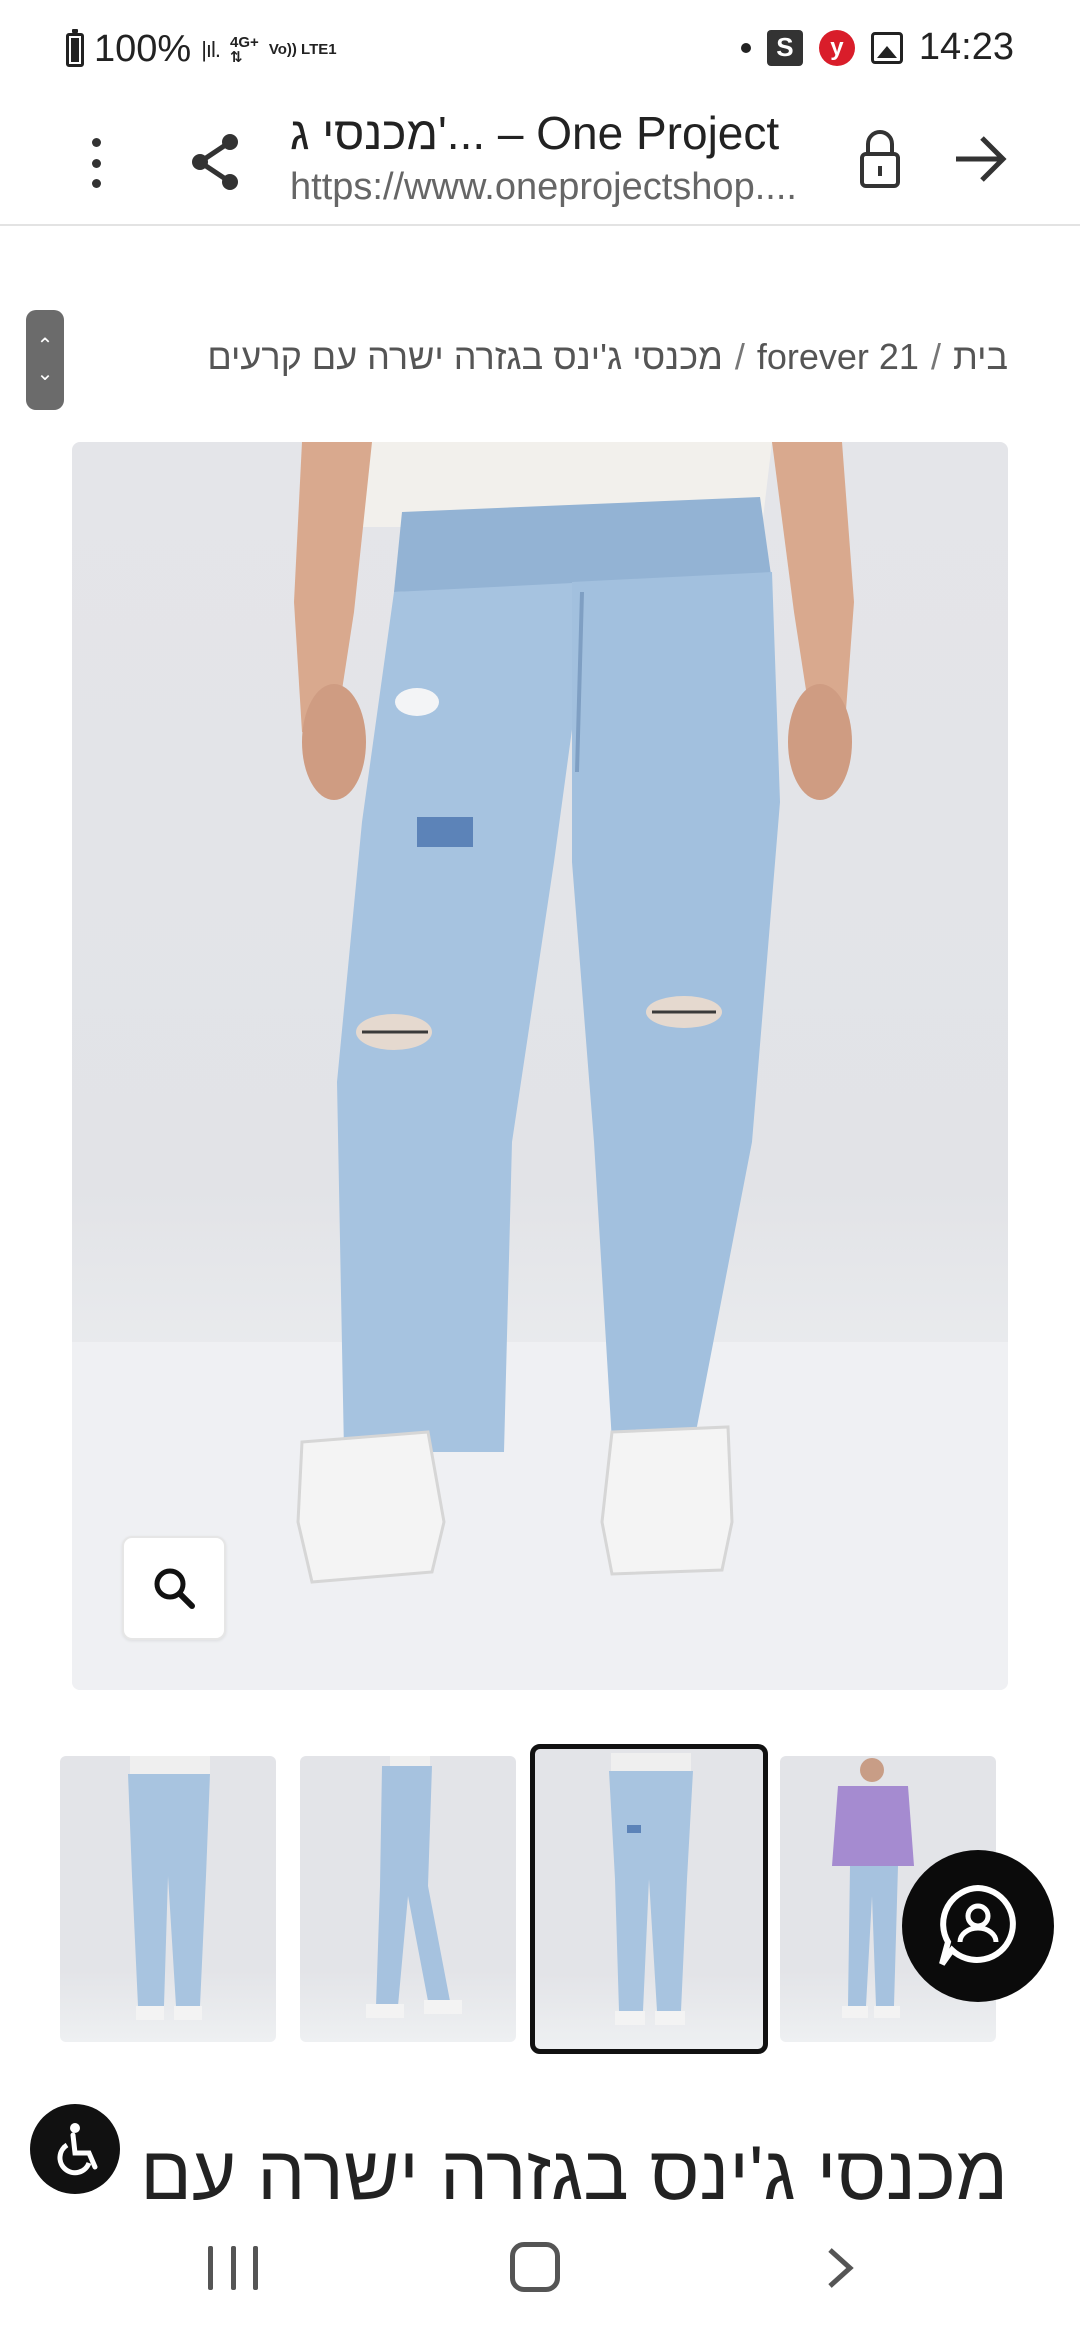 Image resolution: width=1080 pixels, height=2340 pixels. I want to click on signal-icon: |ıl., so click(211, 49).